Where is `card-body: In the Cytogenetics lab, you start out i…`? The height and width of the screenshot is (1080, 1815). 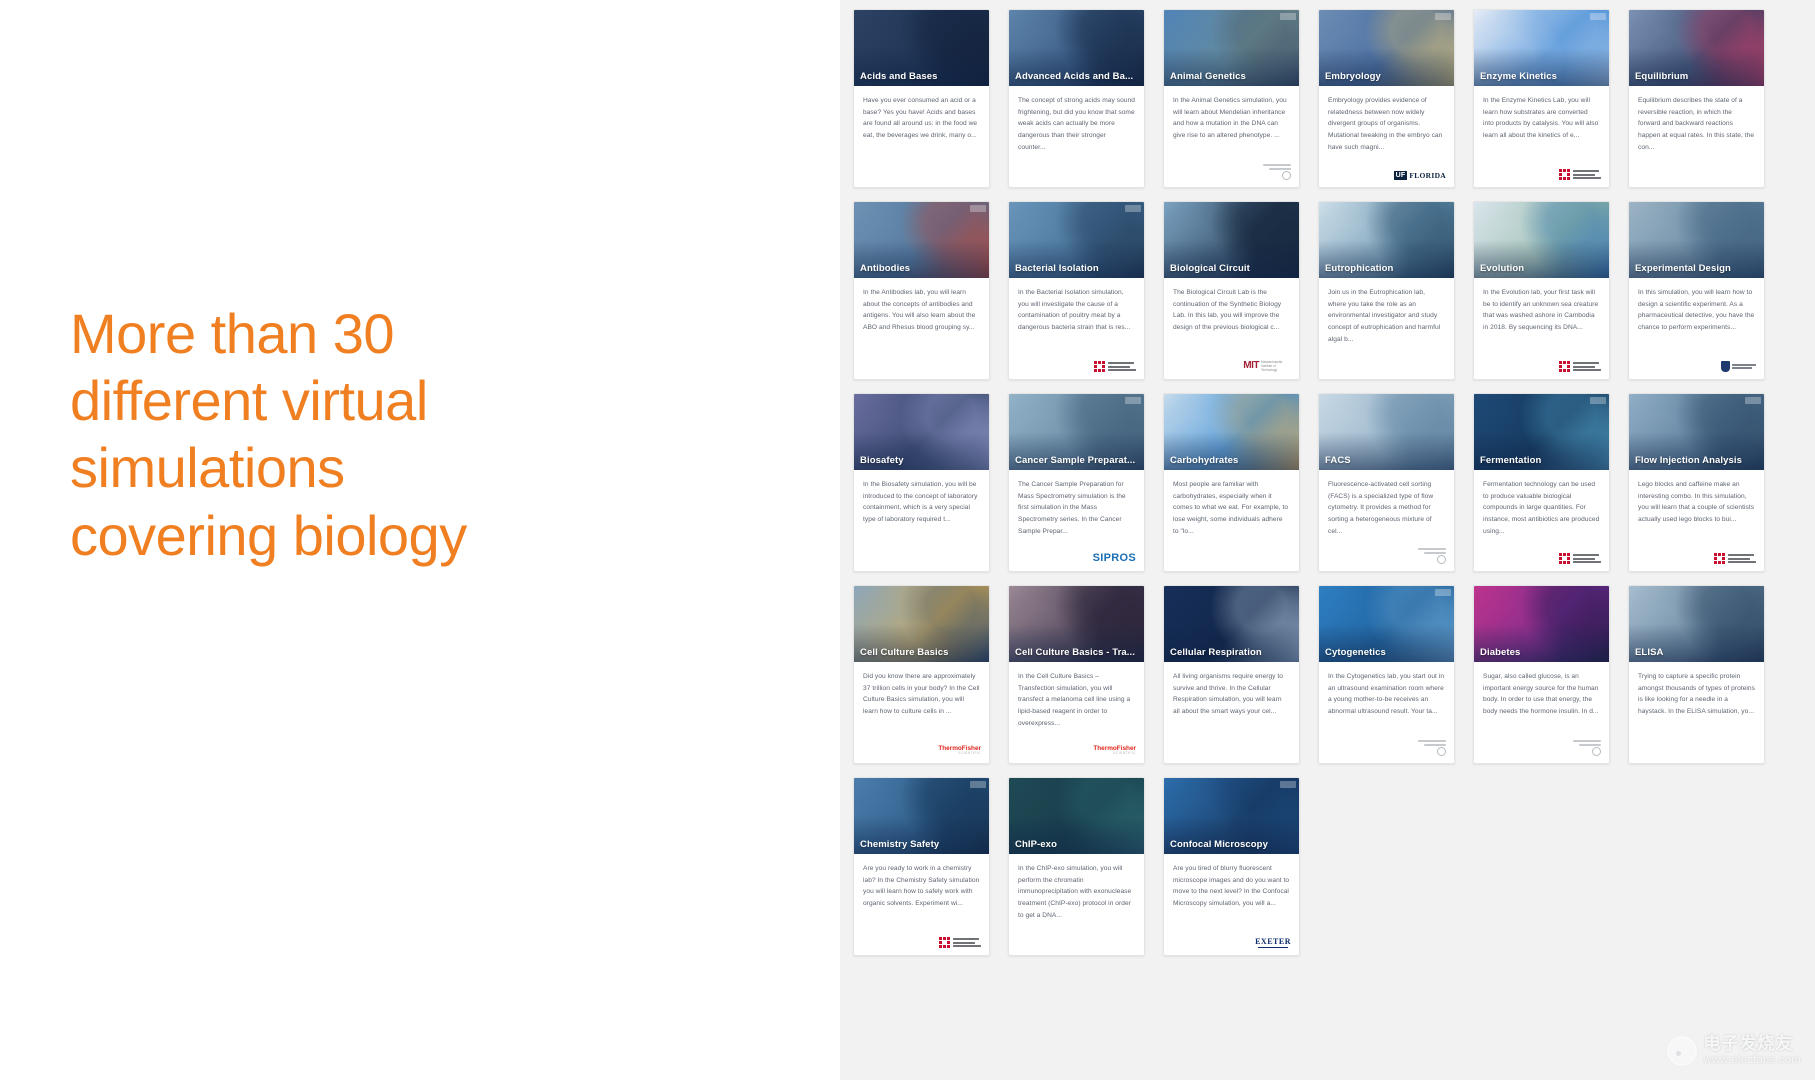 card-body: In the Cytogenetics lab, you start out i… is located at coordinates (1386, 712).